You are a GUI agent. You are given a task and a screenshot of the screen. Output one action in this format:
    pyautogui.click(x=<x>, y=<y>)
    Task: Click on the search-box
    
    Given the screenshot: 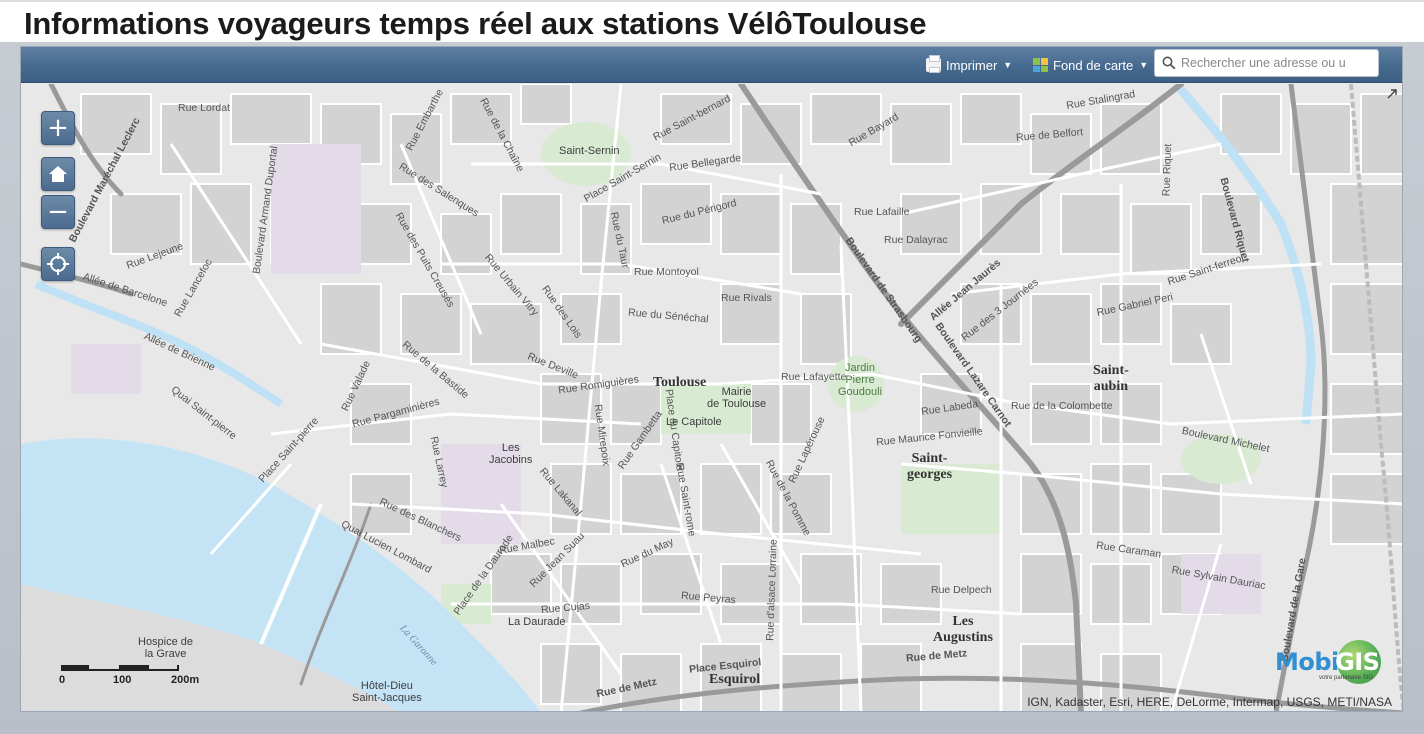 What is the action you would take?
    pyautogui.click(x=1266, y=63)
    